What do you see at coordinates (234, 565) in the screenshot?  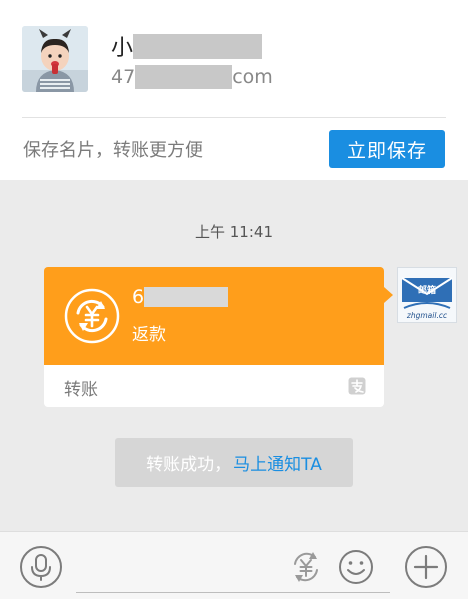 I see `message-input-bar` at bounding box center [234, 565].